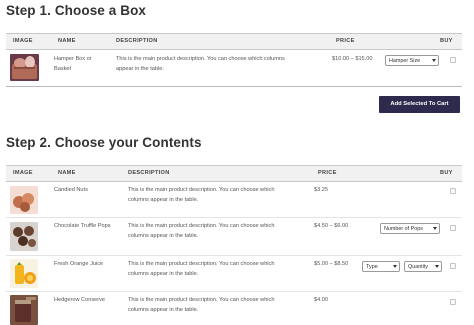  Describe the element at coordinates (62, 69) in the screenshot. I see `product-name-line2: Basket` at that location.